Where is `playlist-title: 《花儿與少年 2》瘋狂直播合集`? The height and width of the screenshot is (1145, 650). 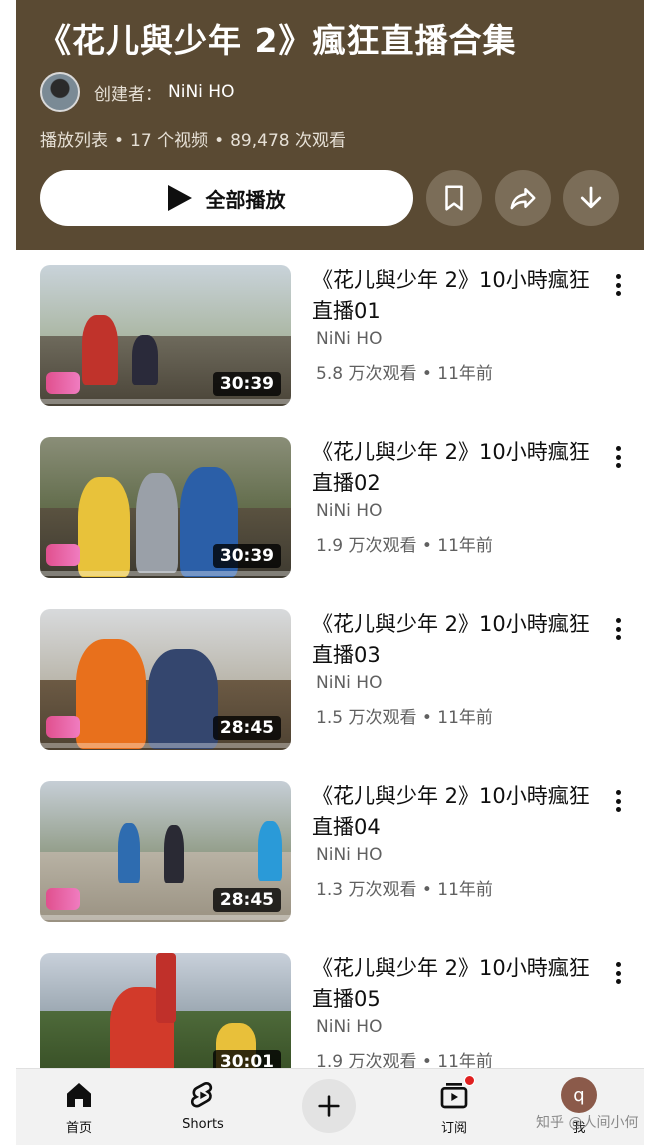 playlist-title: 《花儿與少年 2》瘋狂直播合集 is located at coordinates (277, 40).